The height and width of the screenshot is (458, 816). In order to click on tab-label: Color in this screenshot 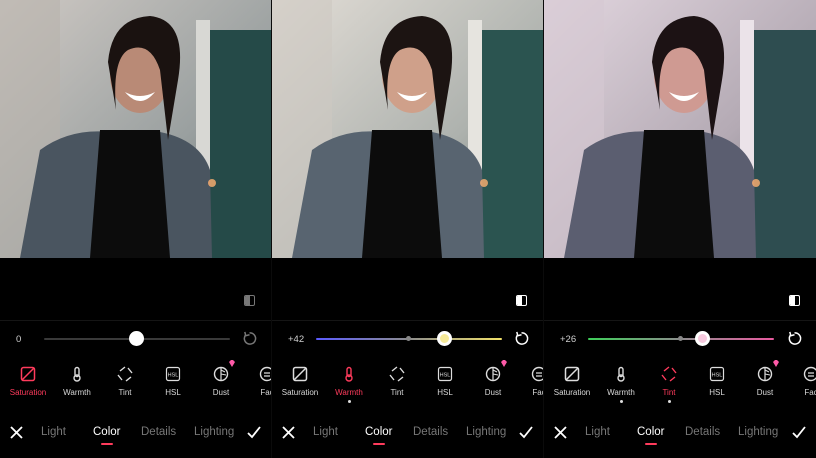, I will do `click(651, 432)`.